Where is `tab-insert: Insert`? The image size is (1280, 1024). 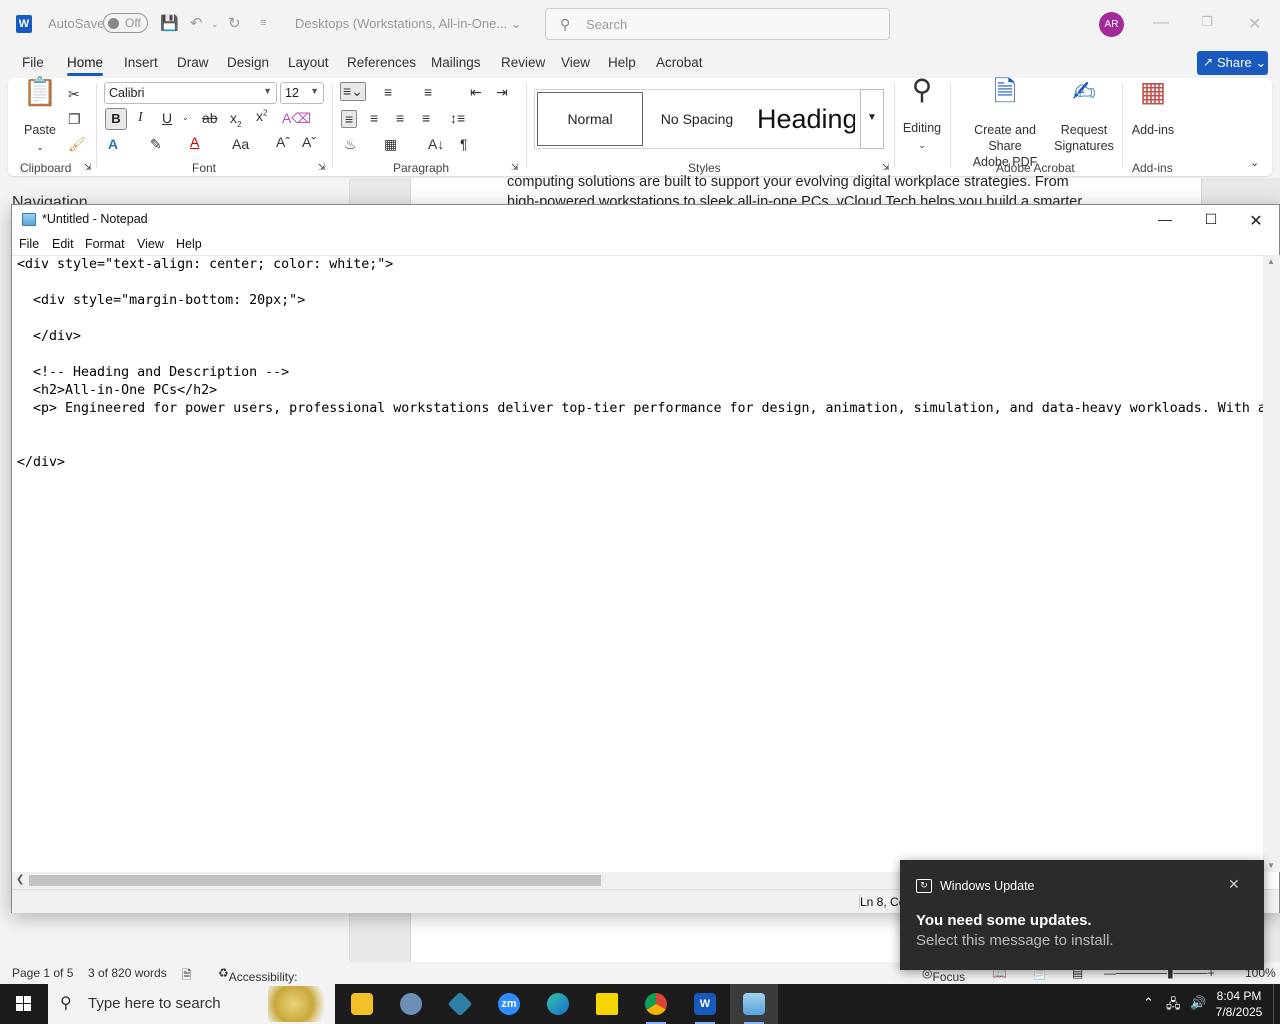 tab-insert: Insert is located at coordinates (141, 62).